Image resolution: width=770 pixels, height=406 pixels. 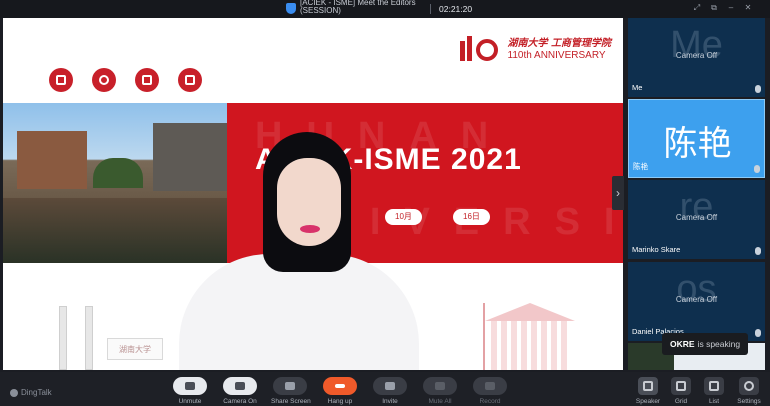 I want to click on participant-tile: Me Camera Off Me, so click(x=696, y=57).